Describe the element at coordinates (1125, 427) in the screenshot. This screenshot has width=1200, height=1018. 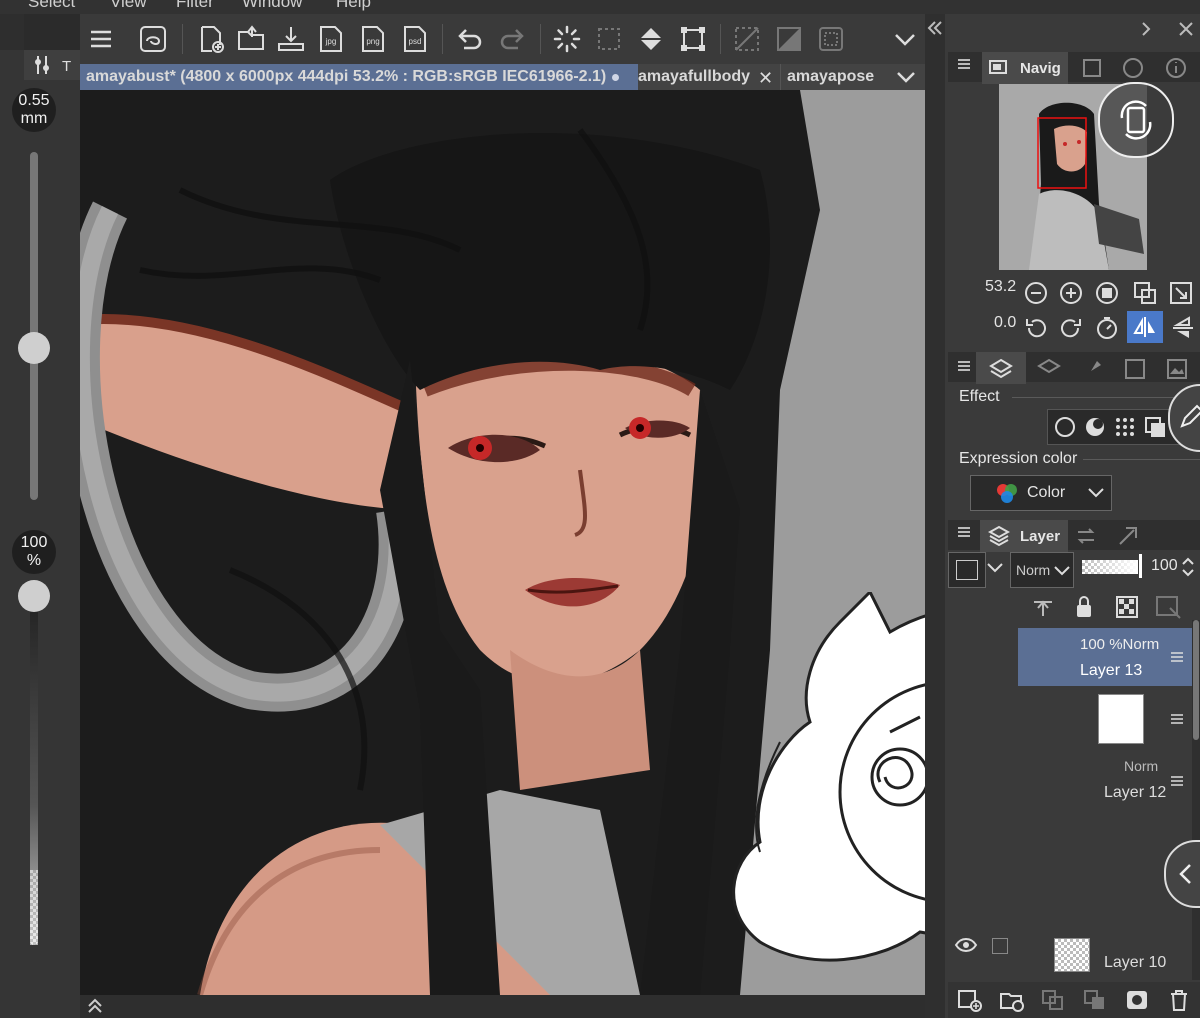
I see `tone-effect-icon` at that location.